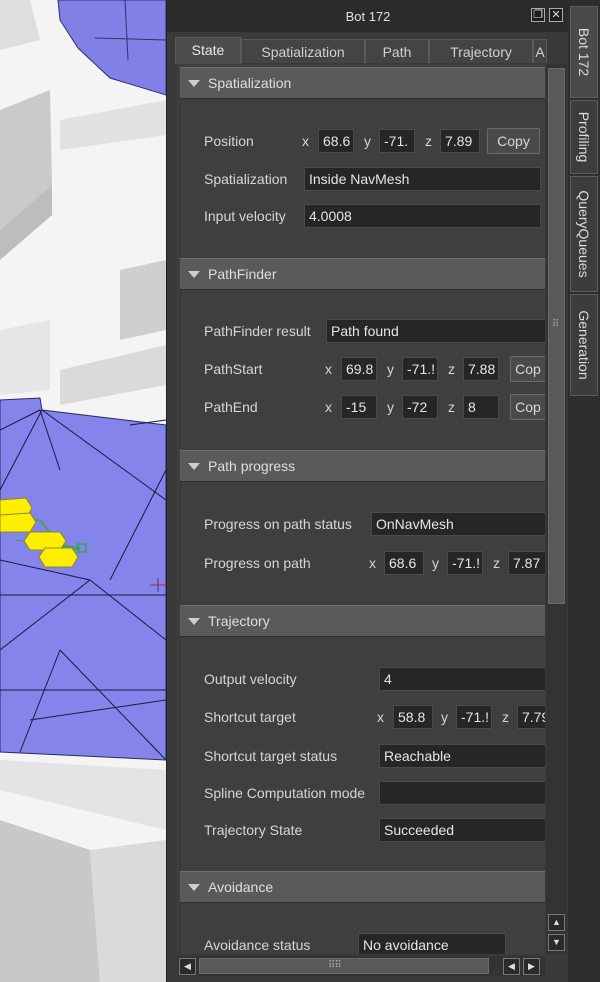 This screenshot has height=982, width=600. Describe the element at coordinates (462, 830) in the screenshot. I see `trajectory-state-field: Succeeded` at that location.